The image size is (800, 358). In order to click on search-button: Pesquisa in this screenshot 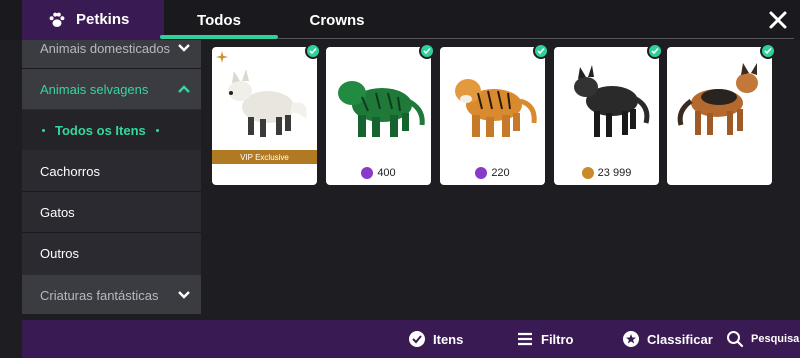, I will do `click(762, 339)`.